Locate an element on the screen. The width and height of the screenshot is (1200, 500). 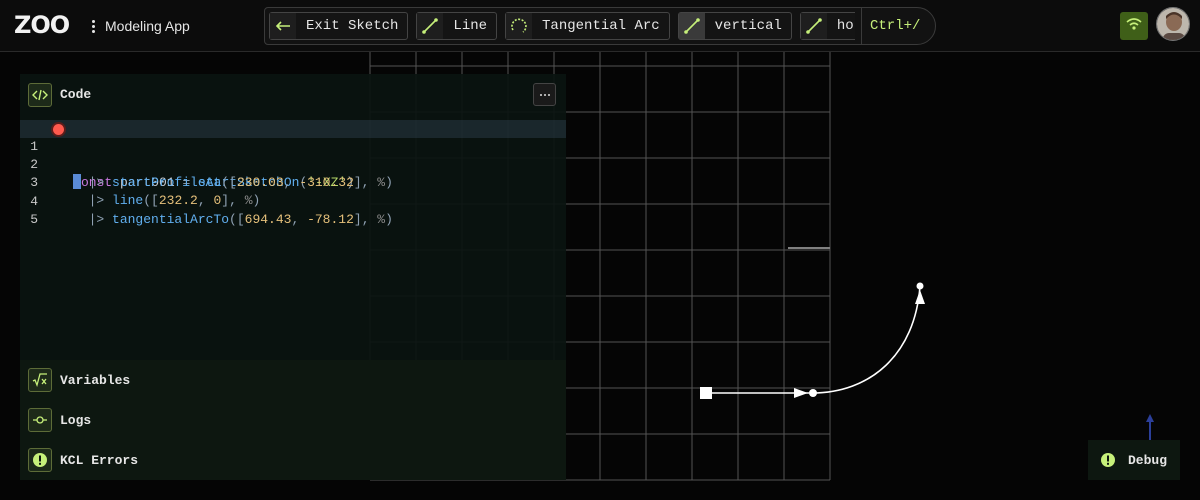
kcl-errors-pane-toggle: KCL Errors is located at coordinates (293, 460).